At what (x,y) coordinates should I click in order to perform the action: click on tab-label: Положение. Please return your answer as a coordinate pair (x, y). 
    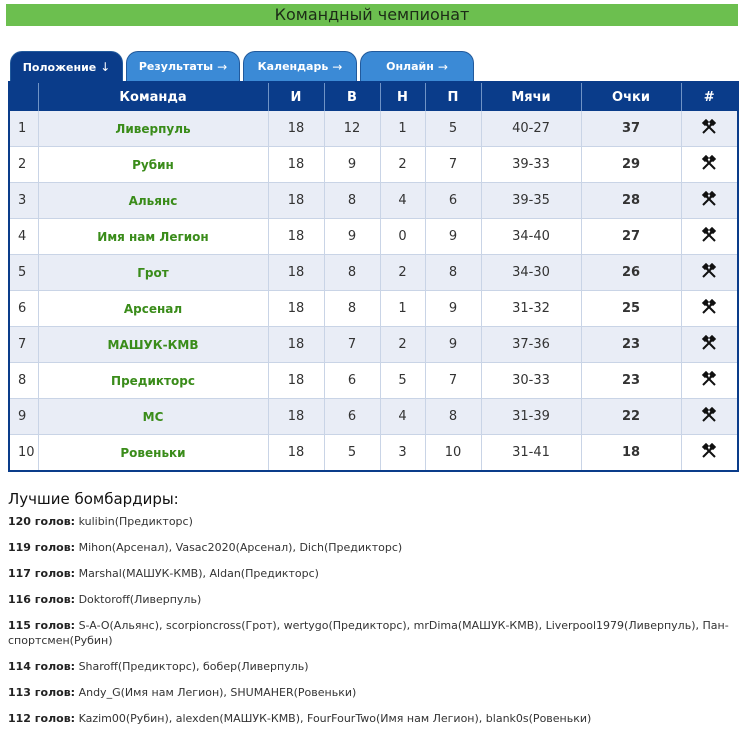
    Looking at the image, I should click on (59, 67).